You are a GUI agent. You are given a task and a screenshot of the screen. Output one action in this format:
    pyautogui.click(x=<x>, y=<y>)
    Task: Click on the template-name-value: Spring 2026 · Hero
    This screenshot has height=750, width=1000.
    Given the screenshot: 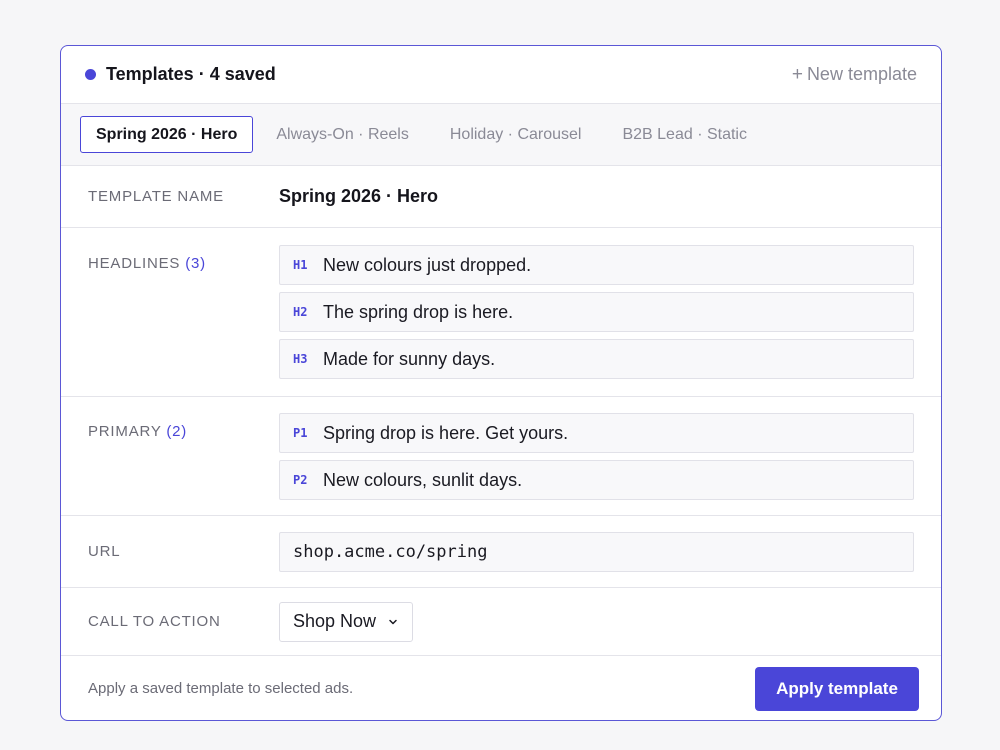 What is the action you would take?
    pyautogui.click(x=359, y=196)
    